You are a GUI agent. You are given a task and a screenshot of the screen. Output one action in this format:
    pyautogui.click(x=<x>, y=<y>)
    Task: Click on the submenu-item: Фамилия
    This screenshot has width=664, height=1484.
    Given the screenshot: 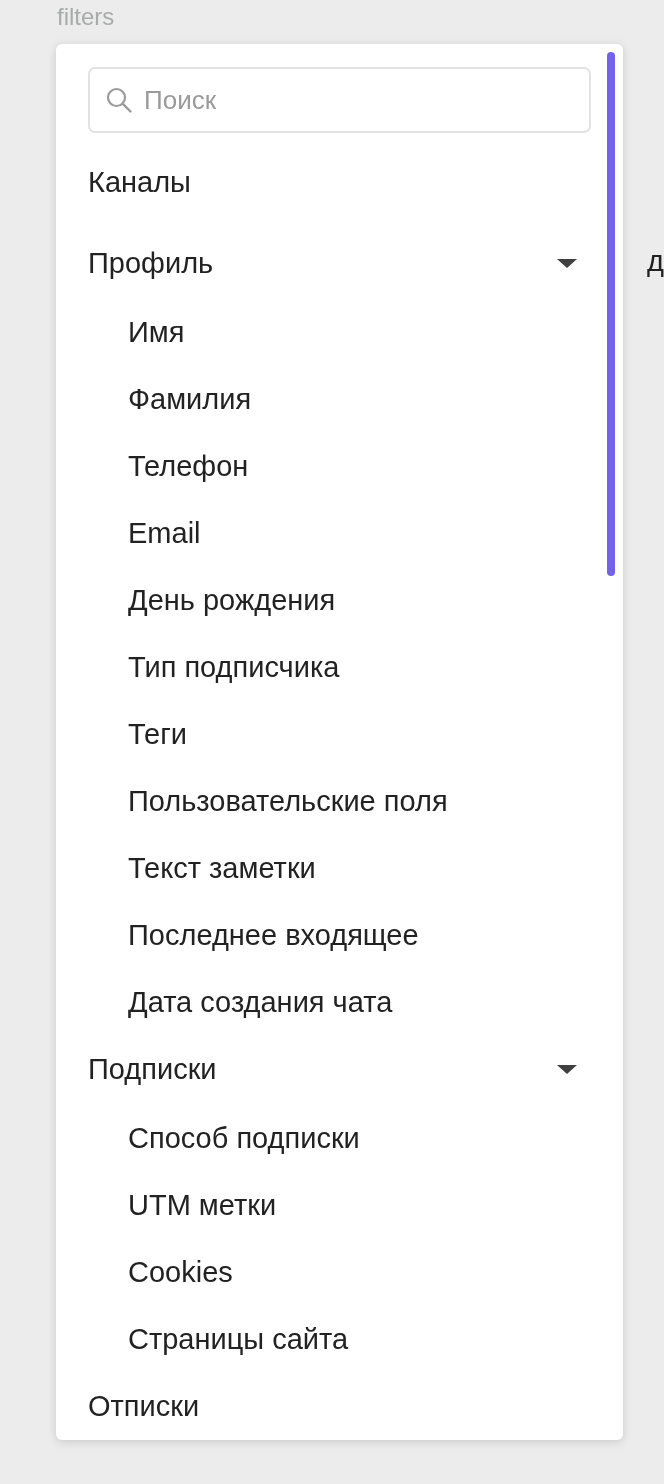 What is the action you would take?
    pyautogui.click(x=340, y=399)
    